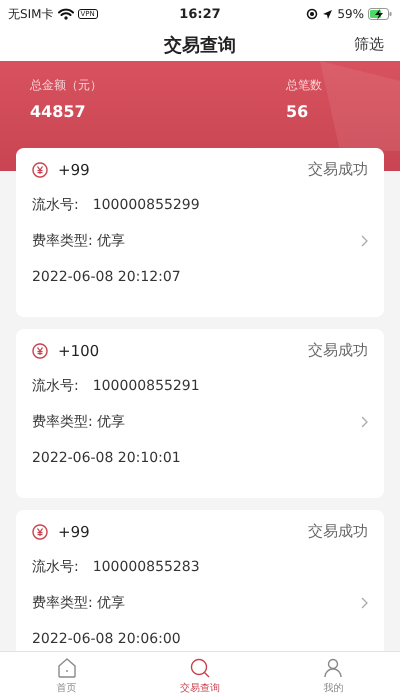  I want to click on timestamp-text: 2022-06-08 20:12:07, so click(106, 277).